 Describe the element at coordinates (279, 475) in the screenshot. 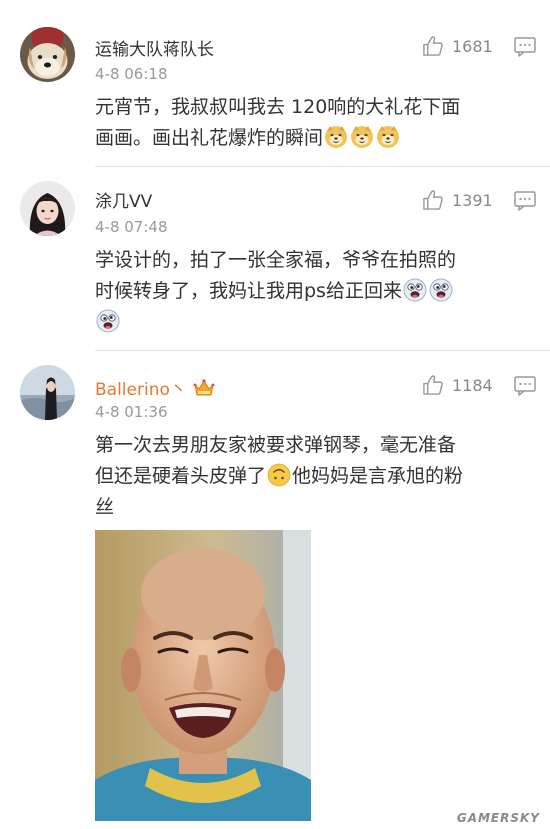

I see `upside-down-face-icon` at that location.